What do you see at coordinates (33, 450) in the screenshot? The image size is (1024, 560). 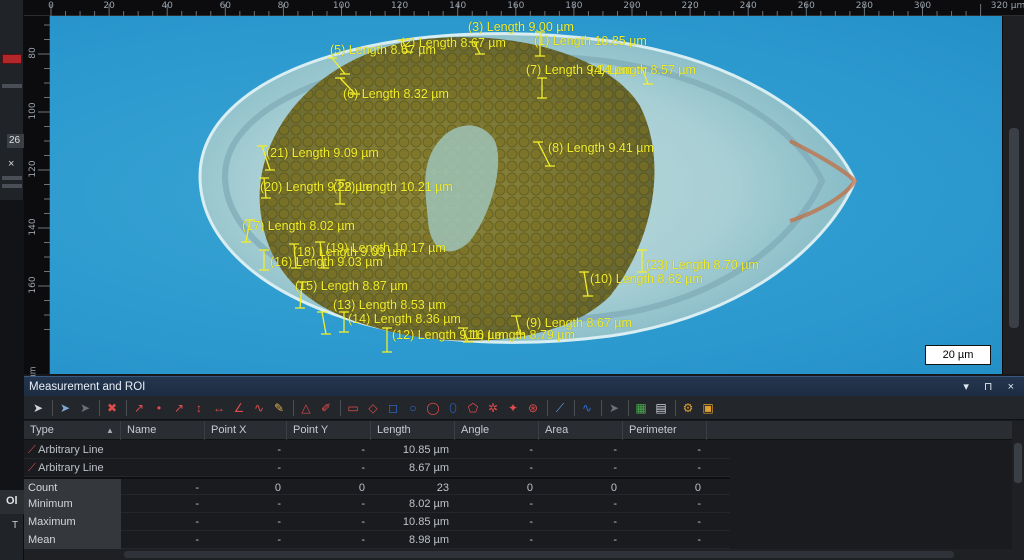 I see `line-type-icon: ⟋` at bounding box center [33, 450].